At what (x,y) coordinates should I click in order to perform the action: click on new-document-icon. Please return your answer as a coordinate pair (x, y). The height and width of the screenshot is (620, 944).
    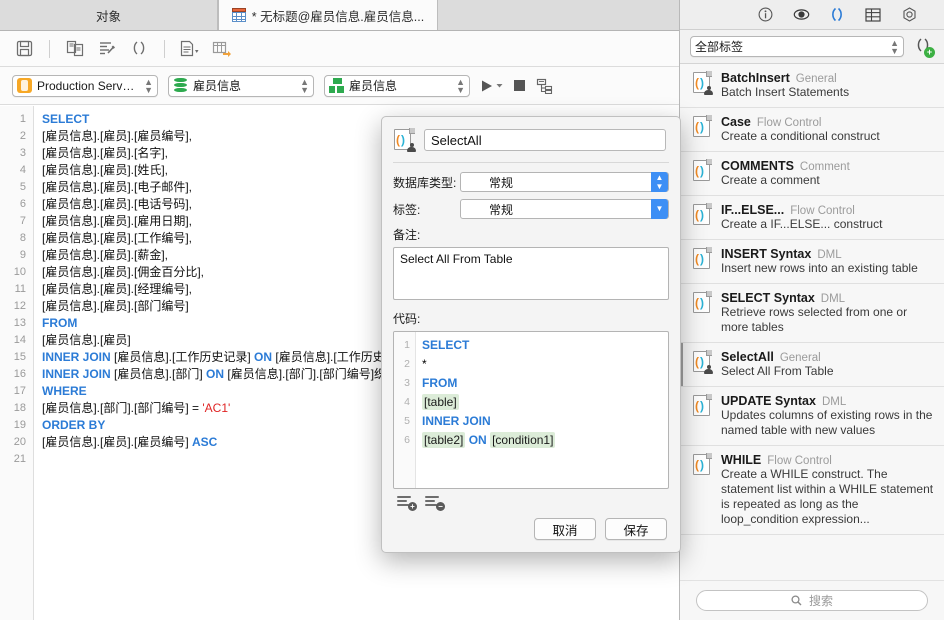
    Looking at the image, I should click on (190, 49).